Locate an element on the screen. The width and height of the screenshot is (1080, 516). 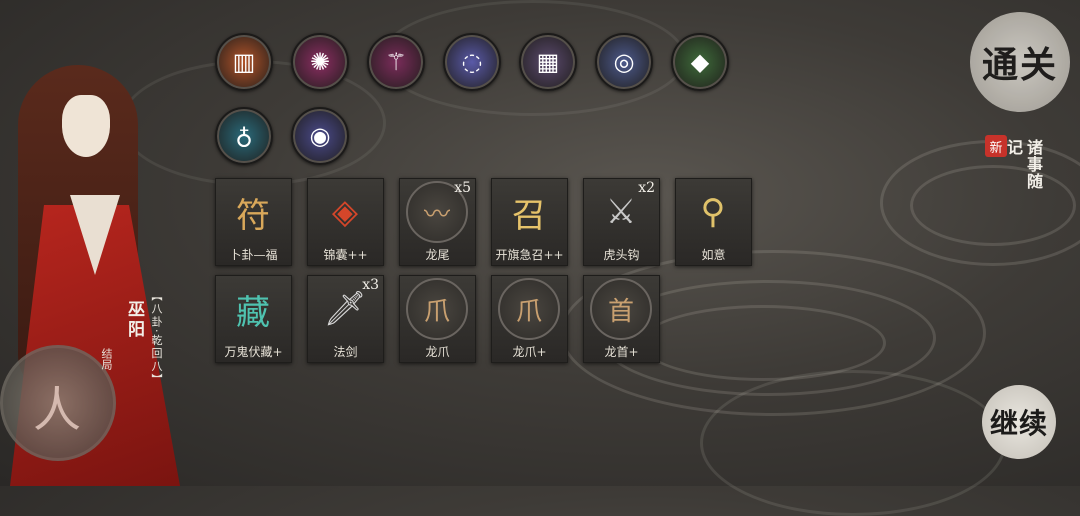
item-count: x3 is located at coordinates (370, 285).